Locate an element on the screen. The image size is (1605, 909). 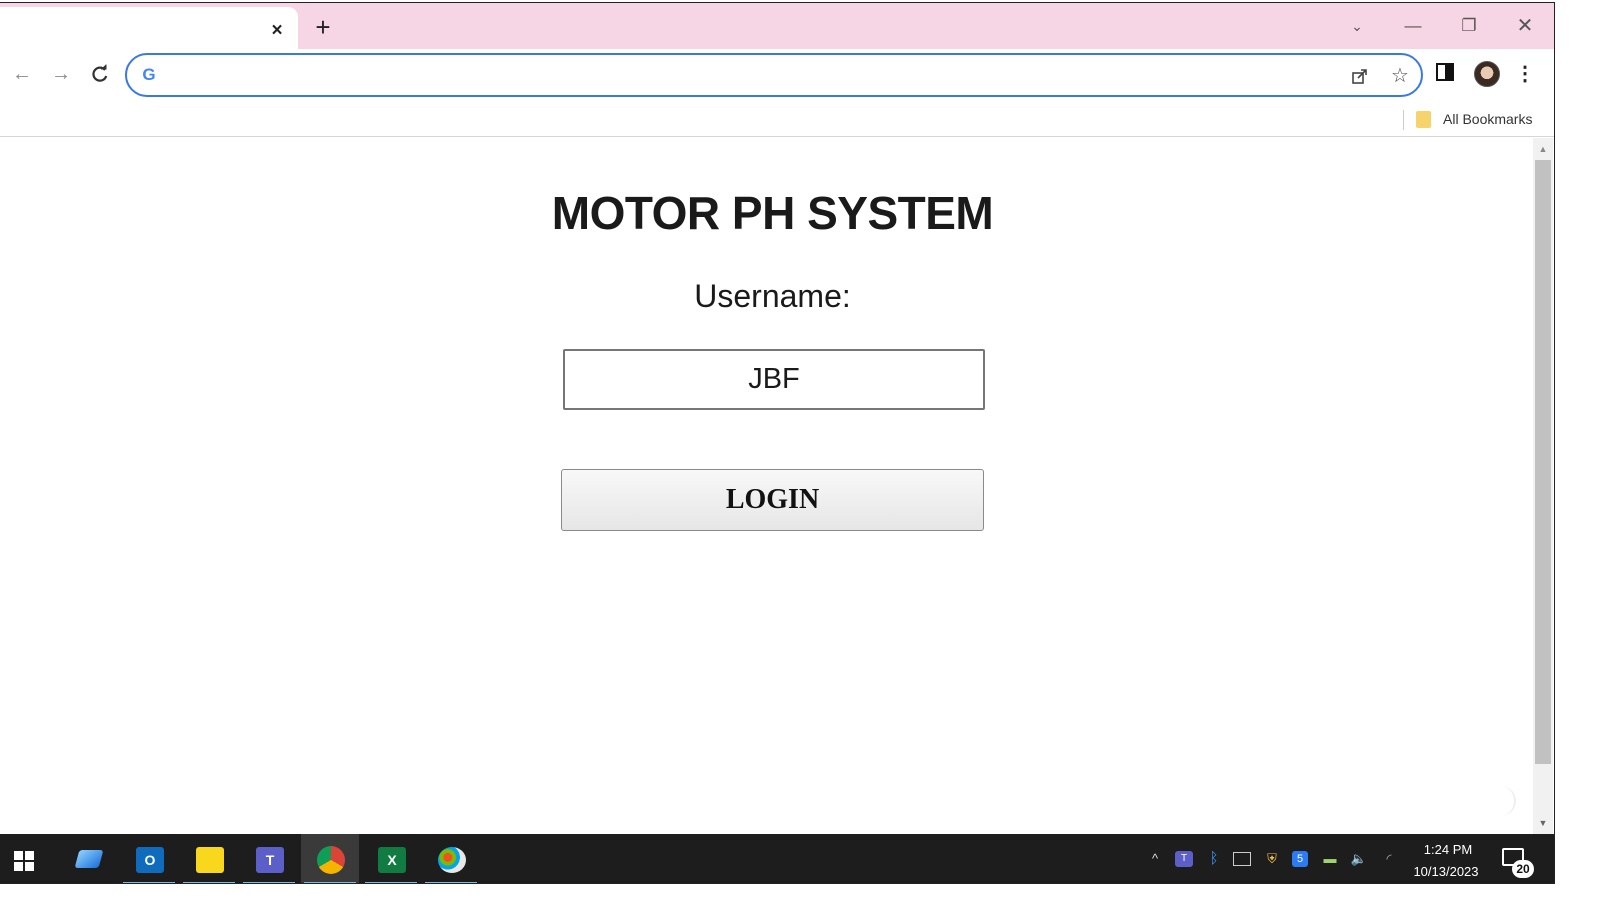
bookmarks-divider is located at coordinates (1403, 120).